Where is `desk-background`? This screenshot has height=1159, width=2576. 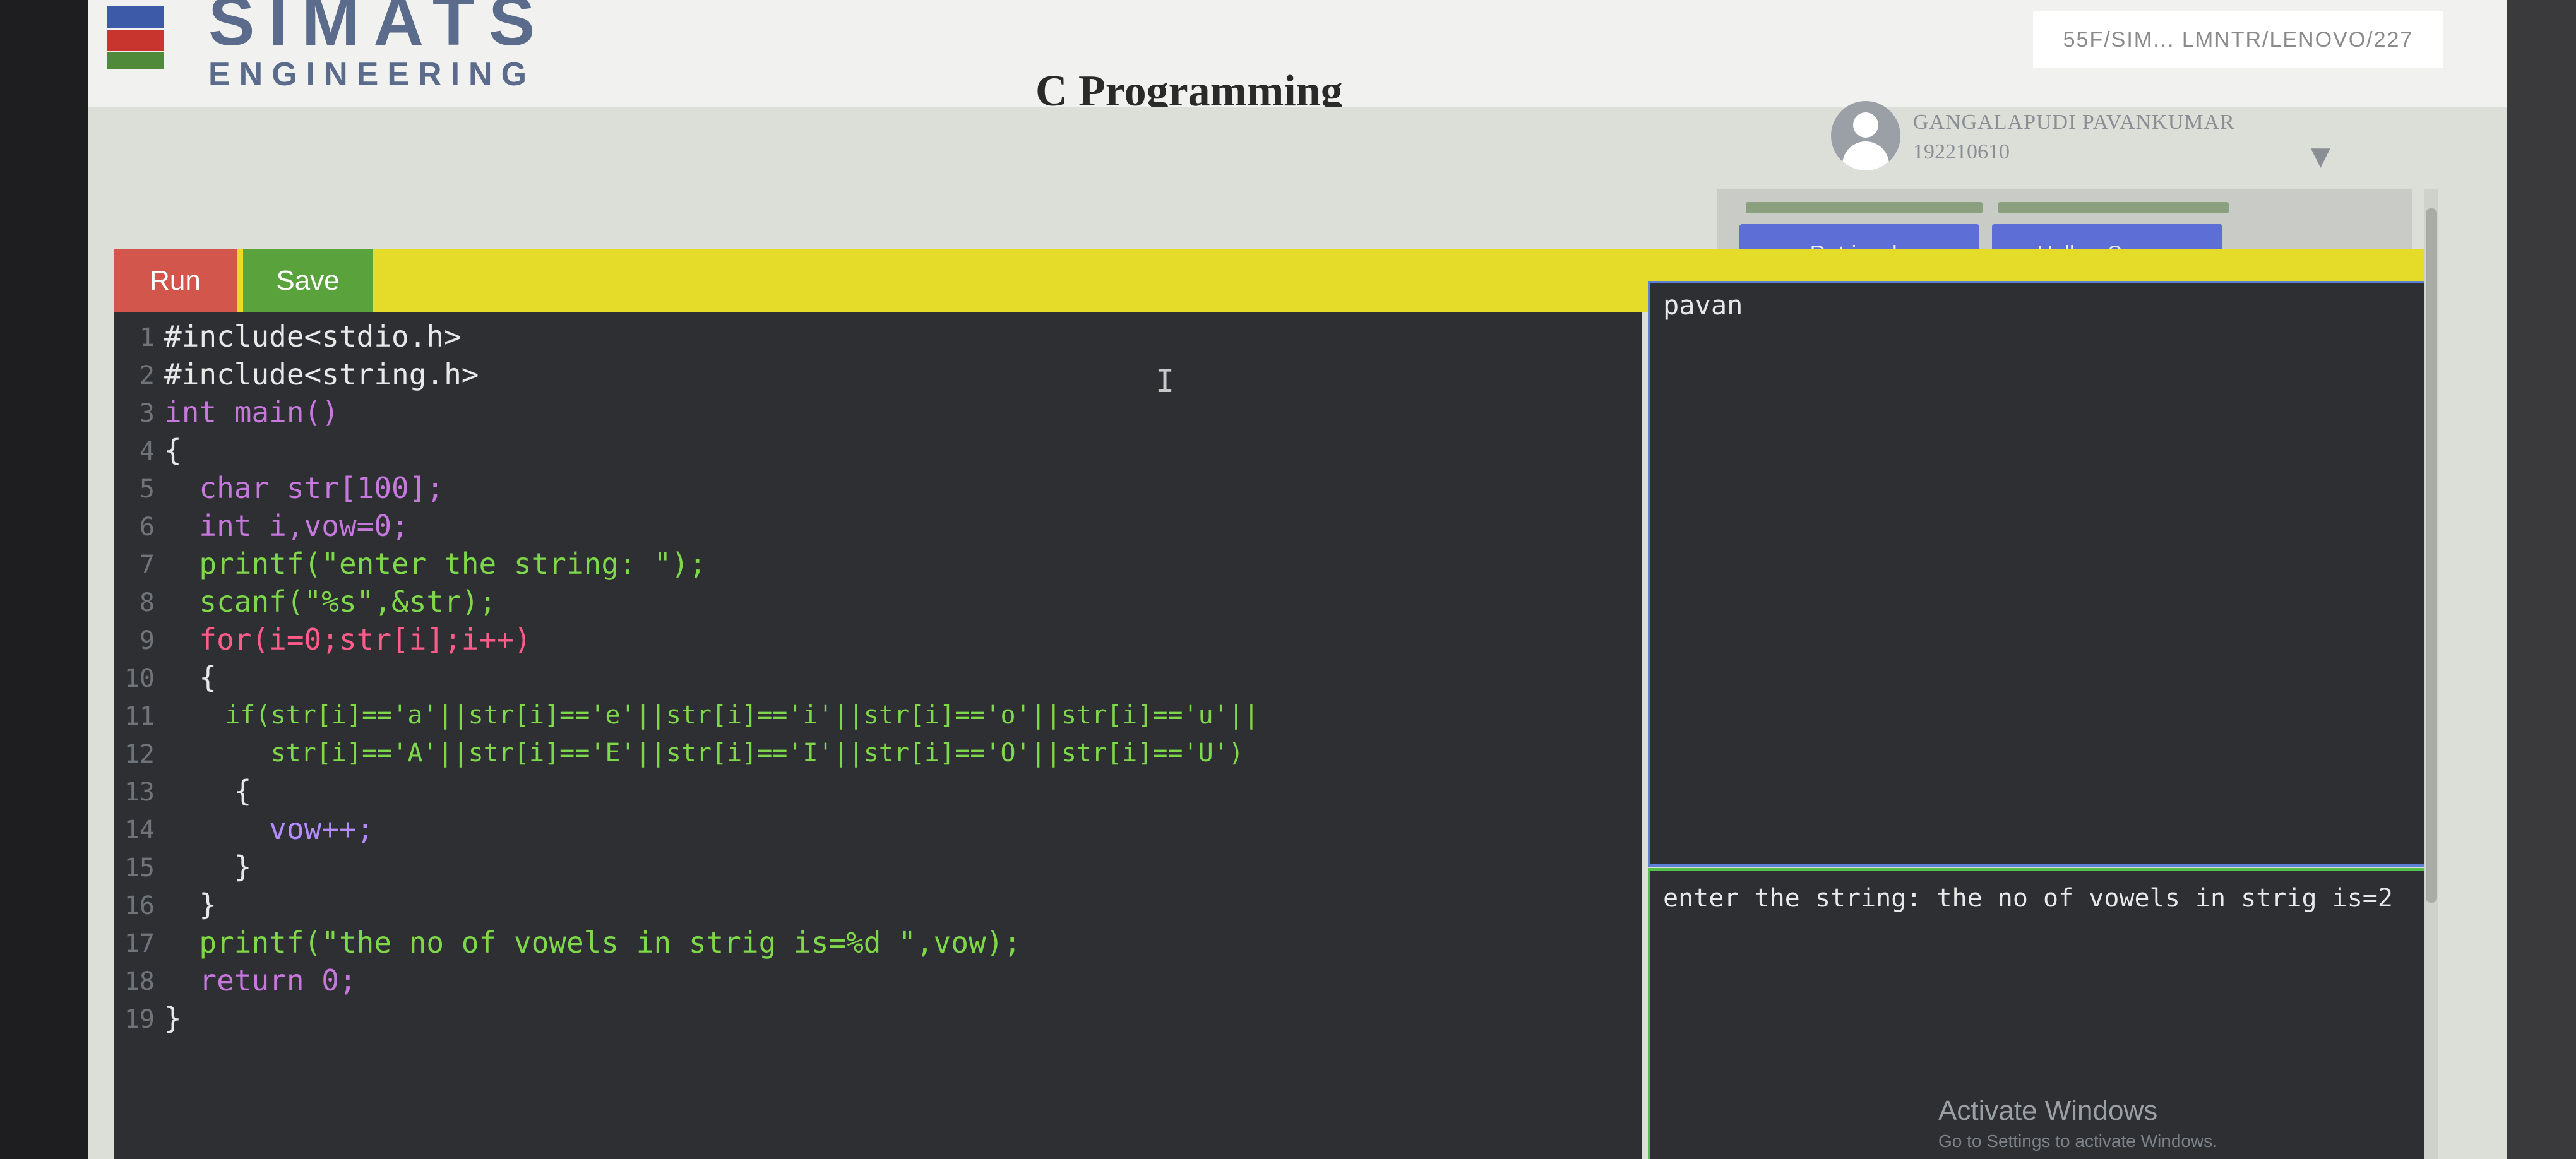 desk-background is located at coordinates (2541, 579).